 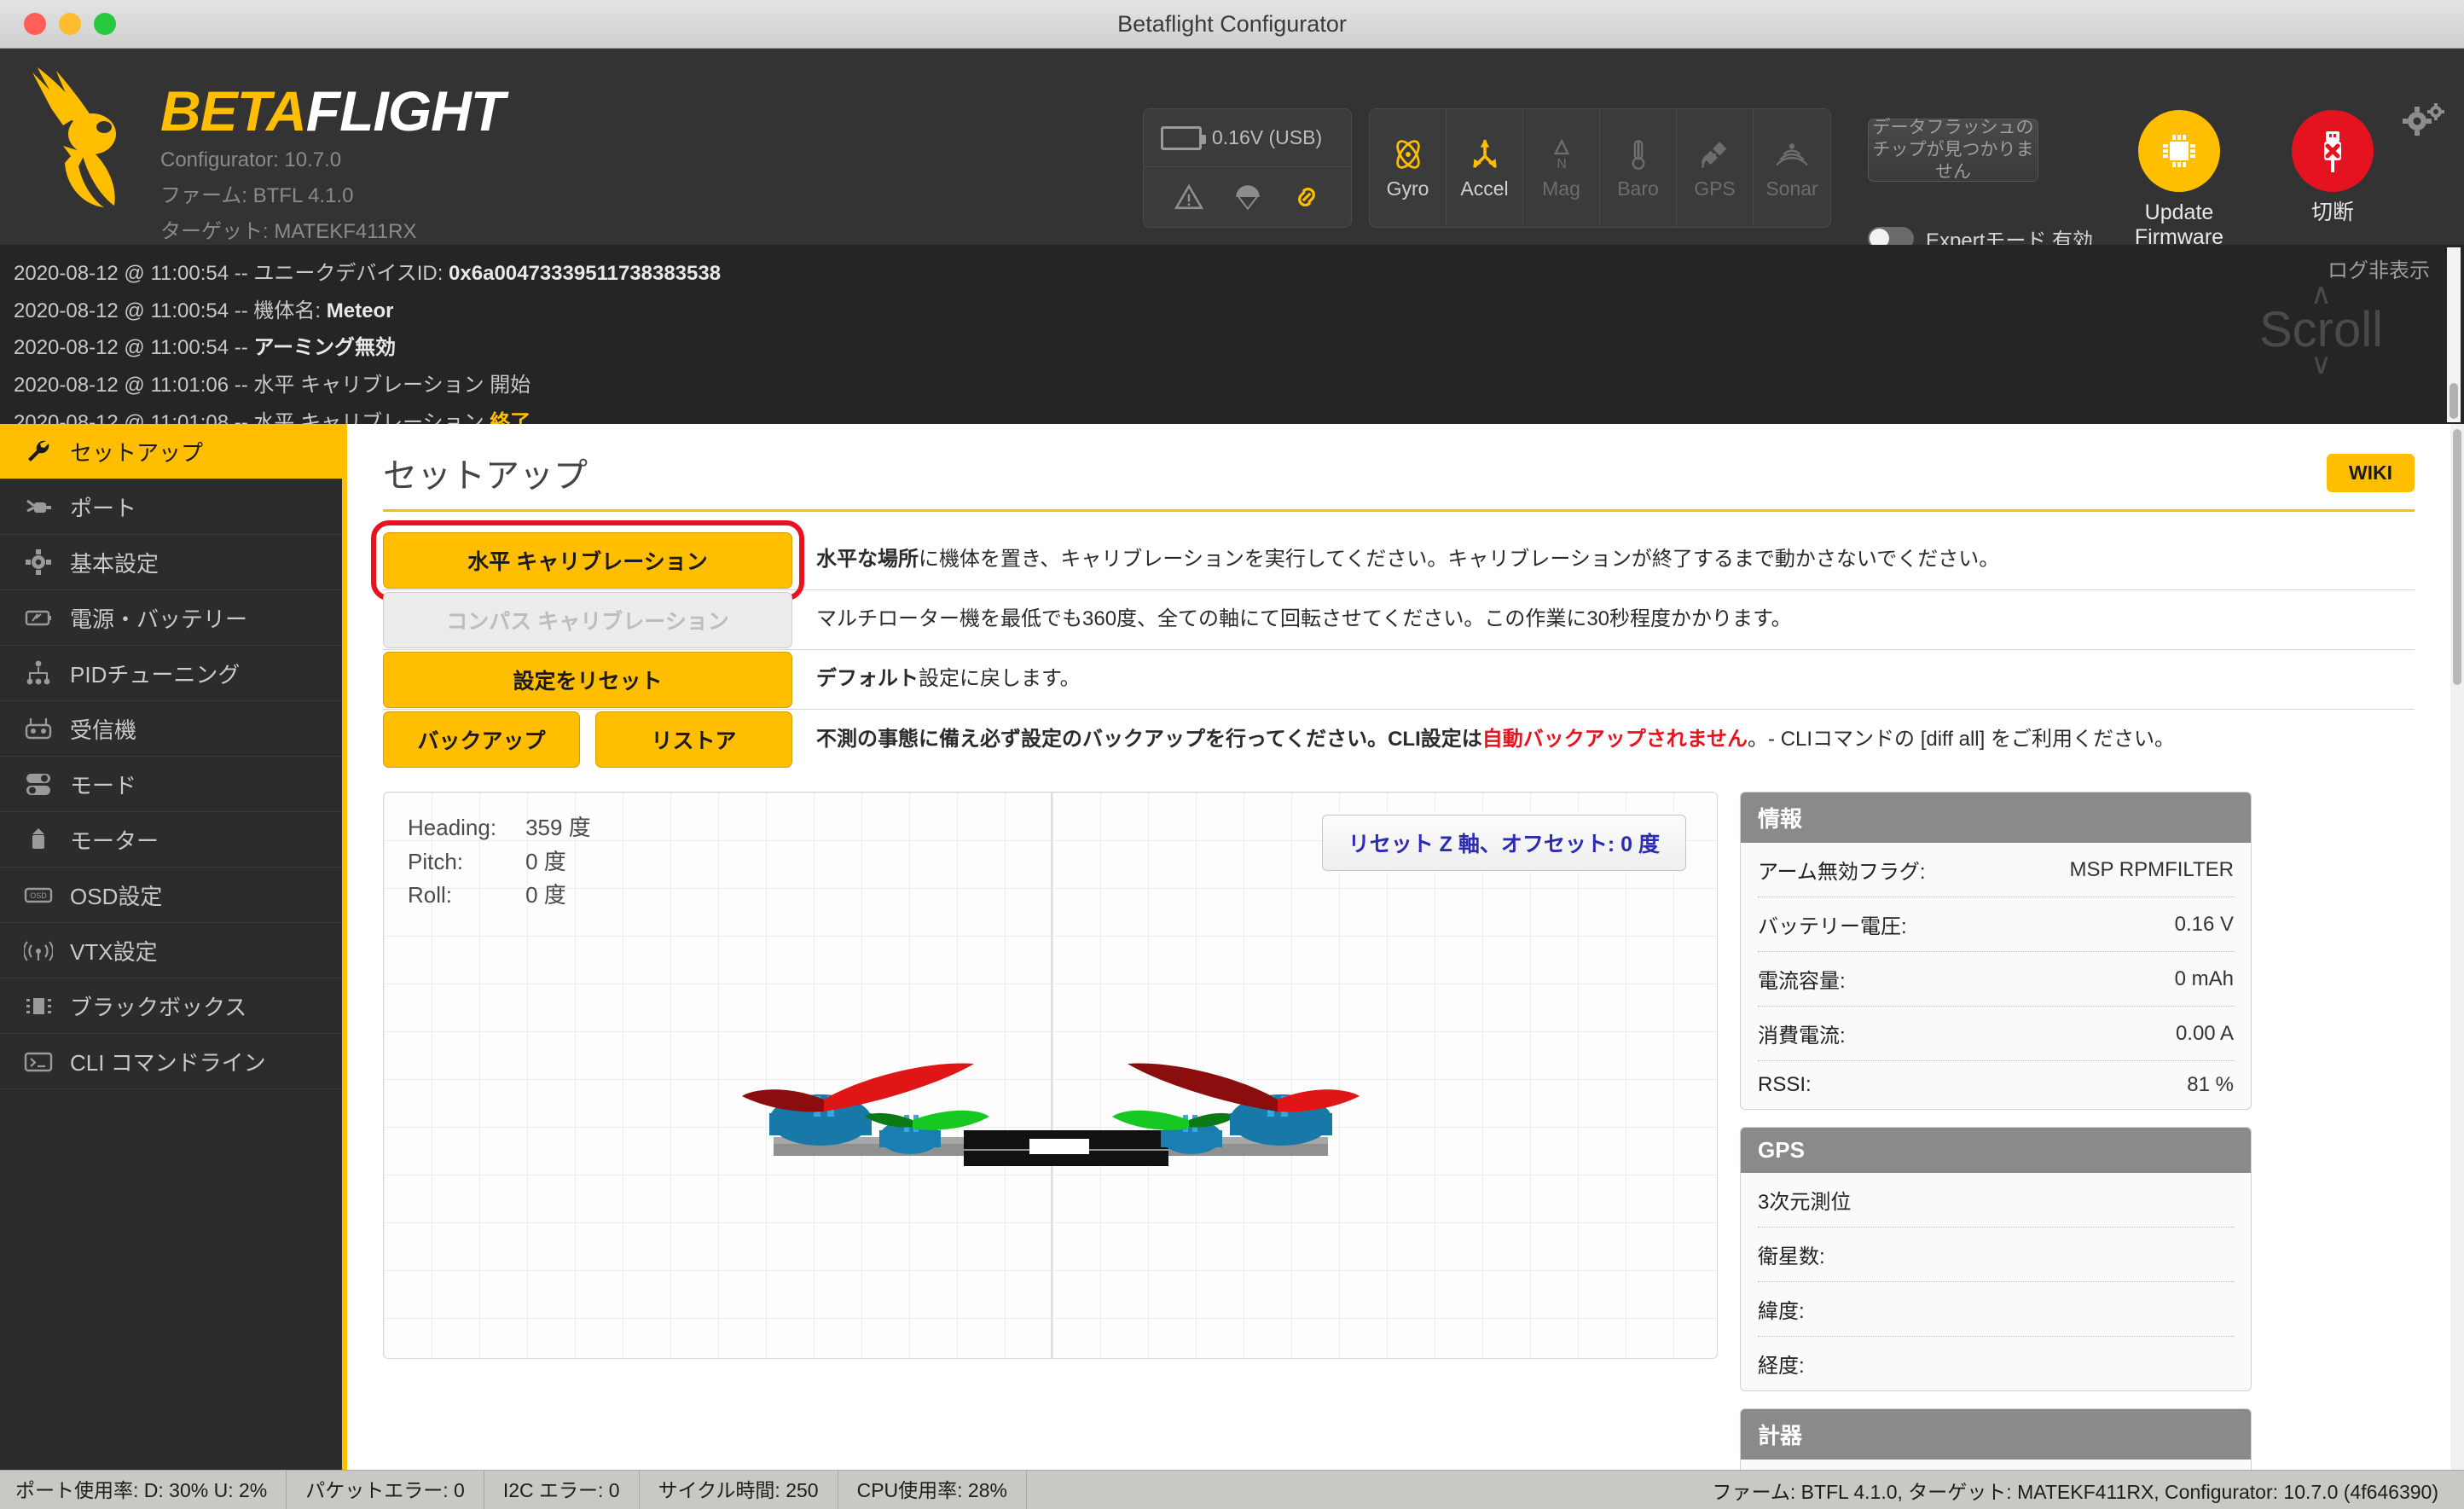 What do you see at coordinates (171, 840) in the screenshot?
I see `sidebar-item-8: モーター` at bounding box center [171, 840].